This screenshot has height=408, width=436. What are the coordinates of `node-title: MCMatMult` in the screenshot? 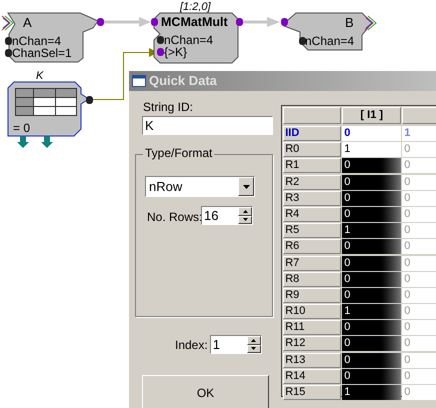 It's located at (194, 22).